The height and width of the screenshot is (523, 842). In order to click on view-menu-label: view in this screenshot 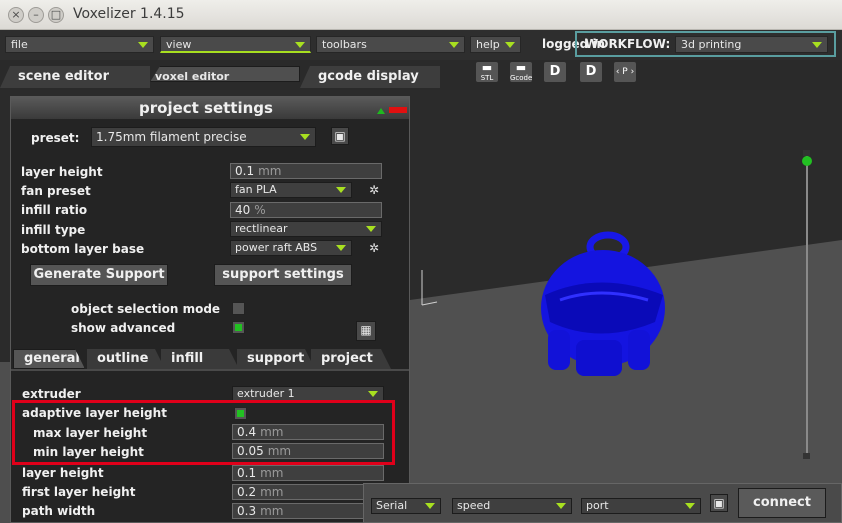, I will do `click(179, 44)`.